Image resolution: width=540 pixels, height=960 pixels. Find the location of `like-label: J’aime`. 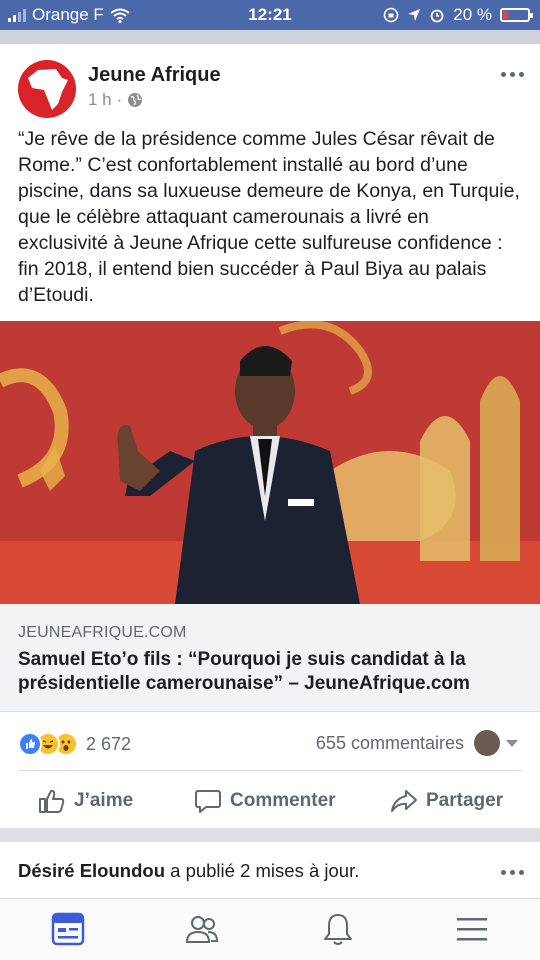

like-label: J’aime is located at coordinates (104, 800).